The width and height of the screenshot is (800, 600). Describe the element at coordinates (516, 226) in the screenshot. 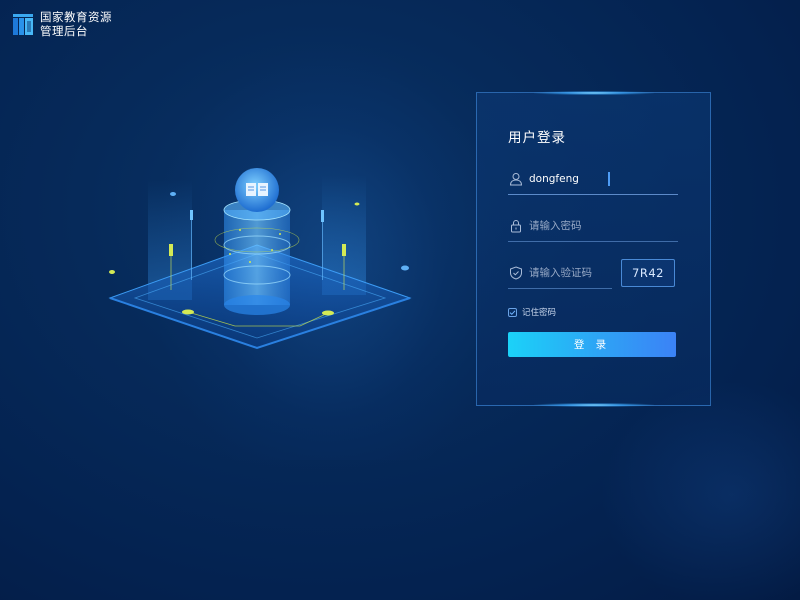

I see `lock-icon` at that location.